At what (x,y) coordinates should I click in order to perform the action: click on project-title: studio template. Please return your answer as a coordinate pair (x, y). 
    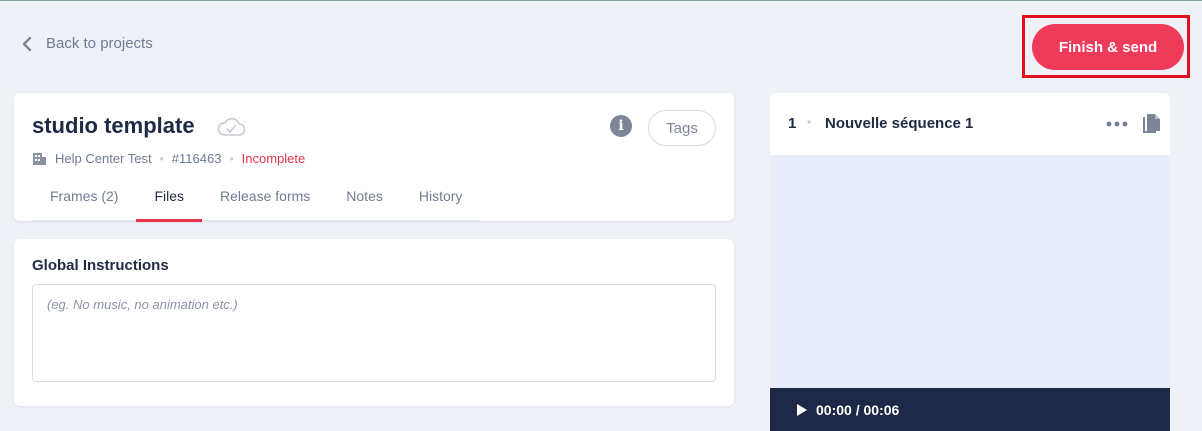
    Looking at the image, I should click on (113, 125).